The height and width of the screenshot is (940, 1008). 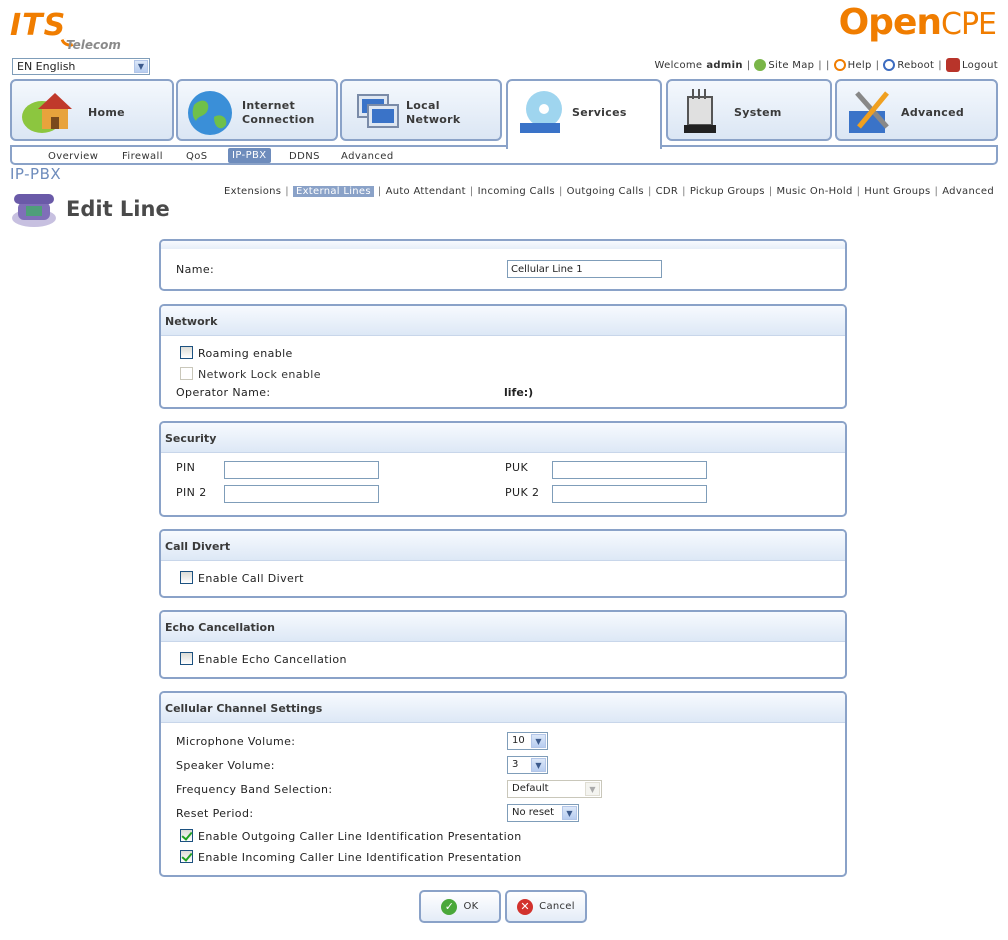 I want to click on speaker-volume-select: 3 ▼, so click(x=527, y=765).